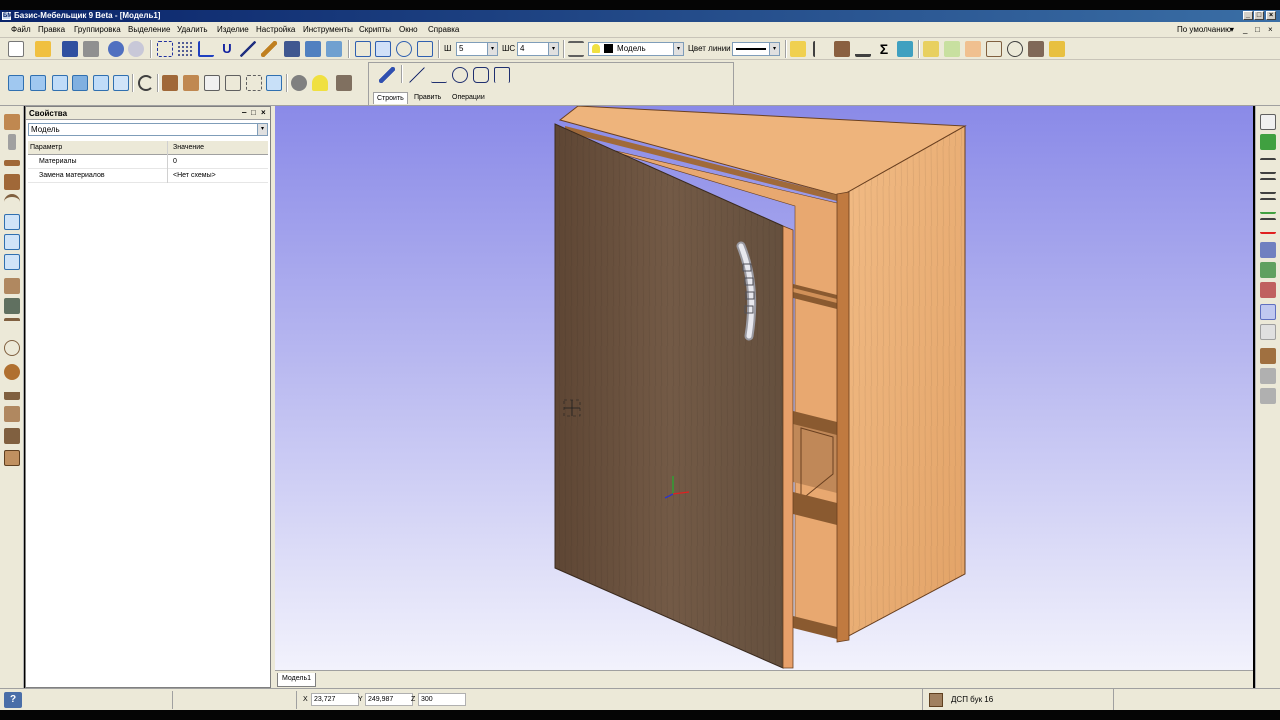  I want to click on layers-icon, so click(576, 49).